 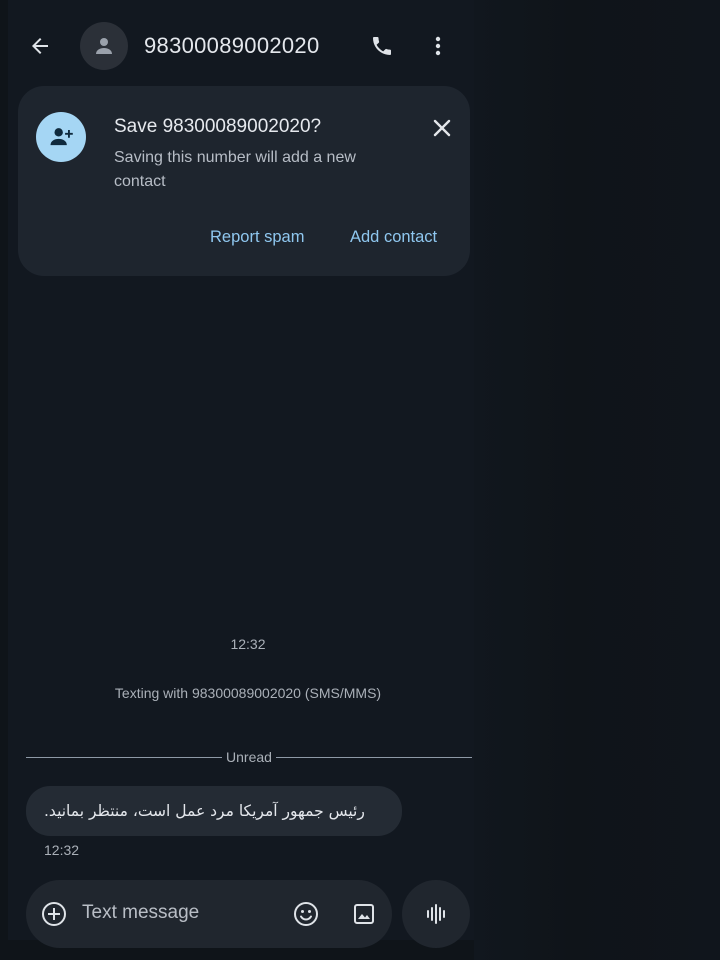 I want to click on text-message-input: Text message, so click(x=140, y=913).